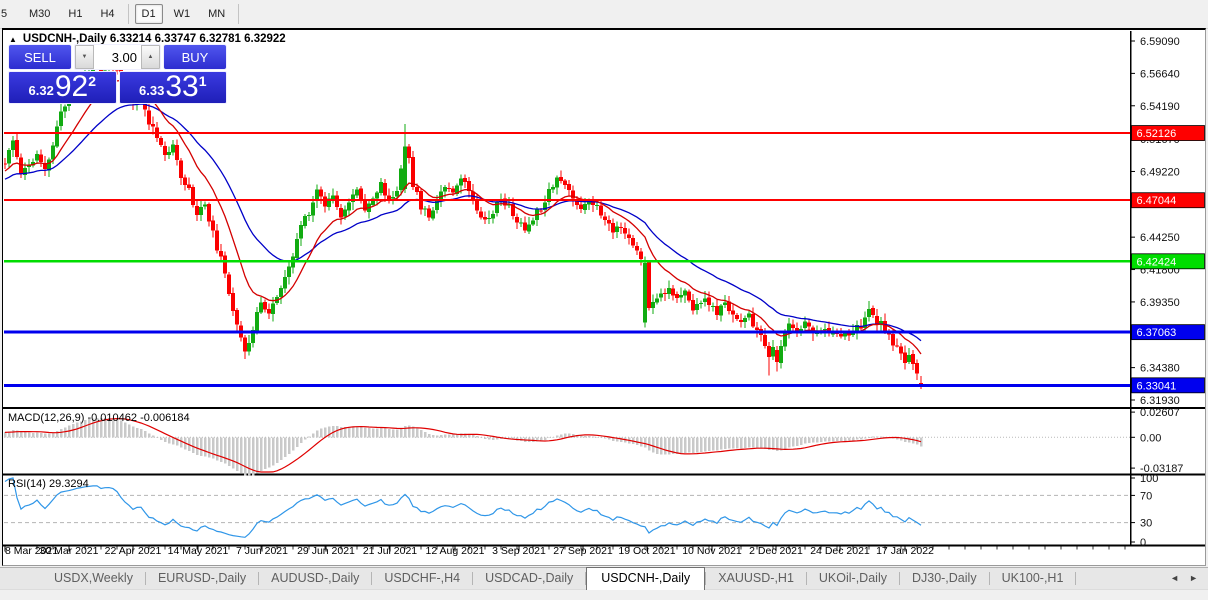  What do you see at coordinates (1160, 42) in the screenshot?
I see `price-tick-label: 6.59090` at bounding box center [1160, 42].